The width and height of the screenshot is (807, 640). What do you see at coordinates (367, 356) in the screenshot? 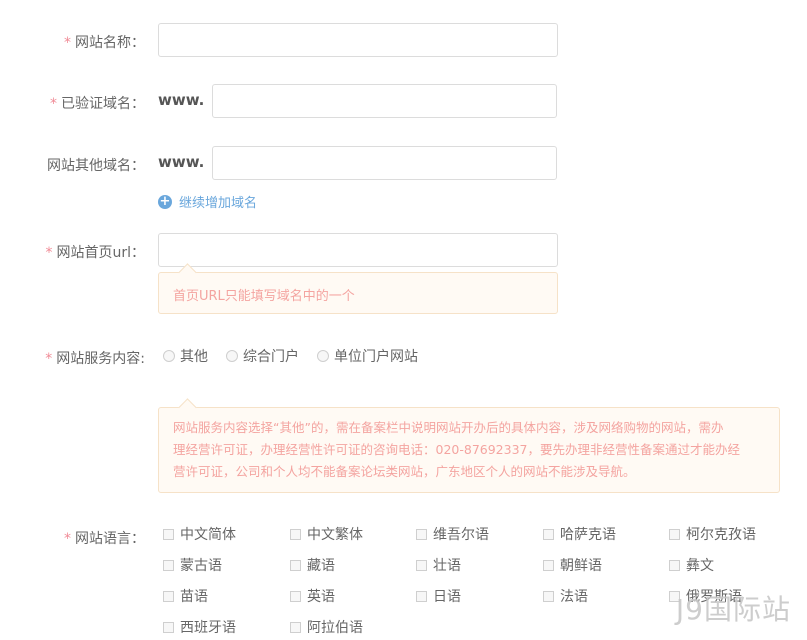
I see `radio-org-portal: 单位门户网站` at bounding box center [367, 356].